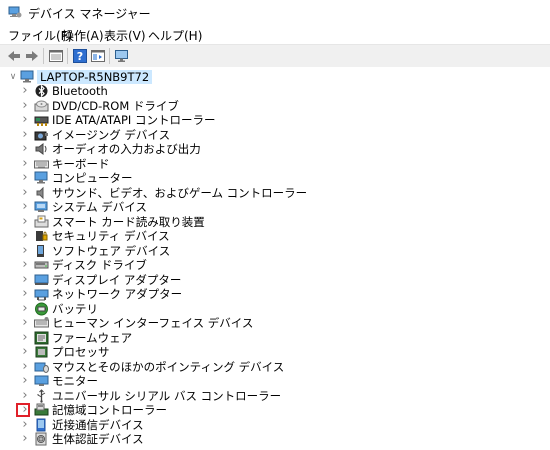 The height and width of the screenshot is (450, 550). Describe the element at coordinates (41, 439) in the screenshot. I see `biometric-device-icon` at that location.